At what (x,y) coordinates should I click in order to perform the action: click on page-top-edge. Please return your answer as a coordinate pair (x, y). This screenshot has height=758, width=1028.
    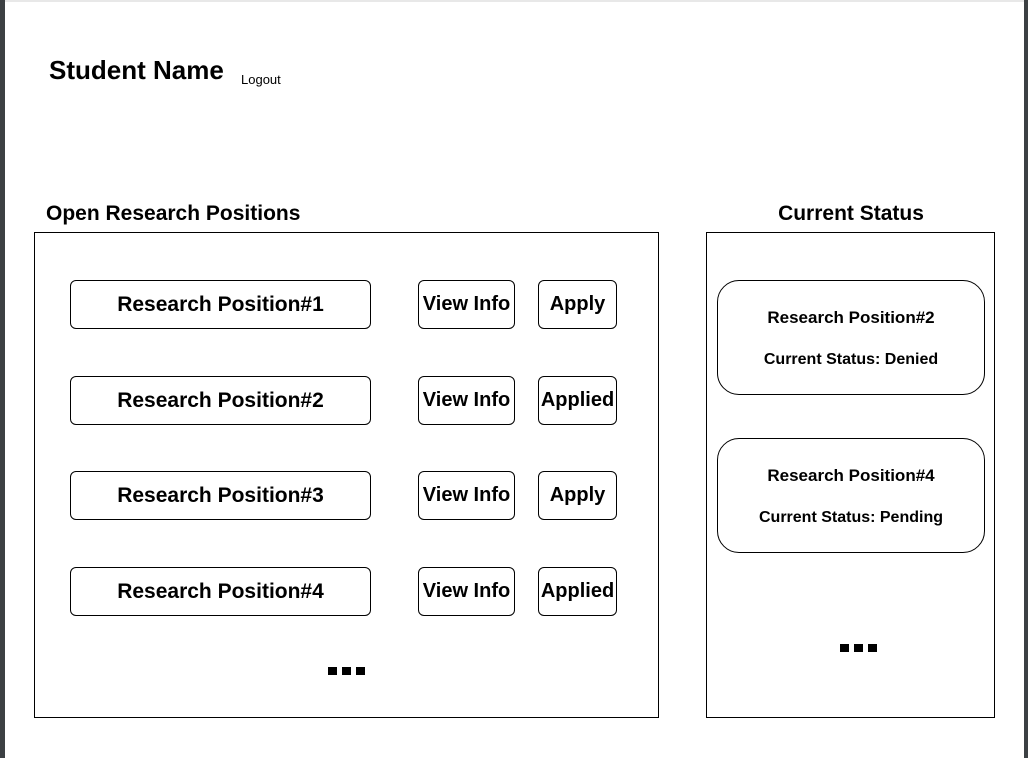
    Looking at the image, I should click on (514, 1).